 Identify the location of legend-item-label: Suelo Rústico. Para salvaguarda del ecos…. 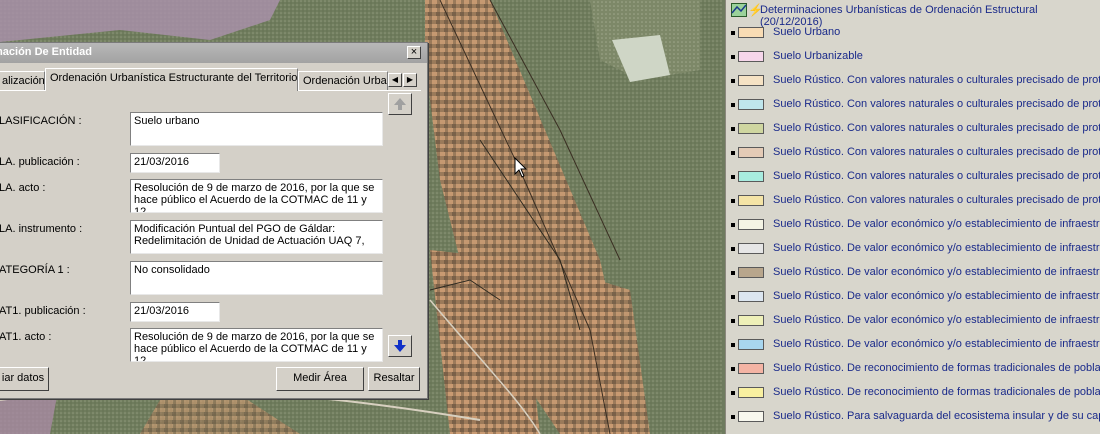
(936, 416).